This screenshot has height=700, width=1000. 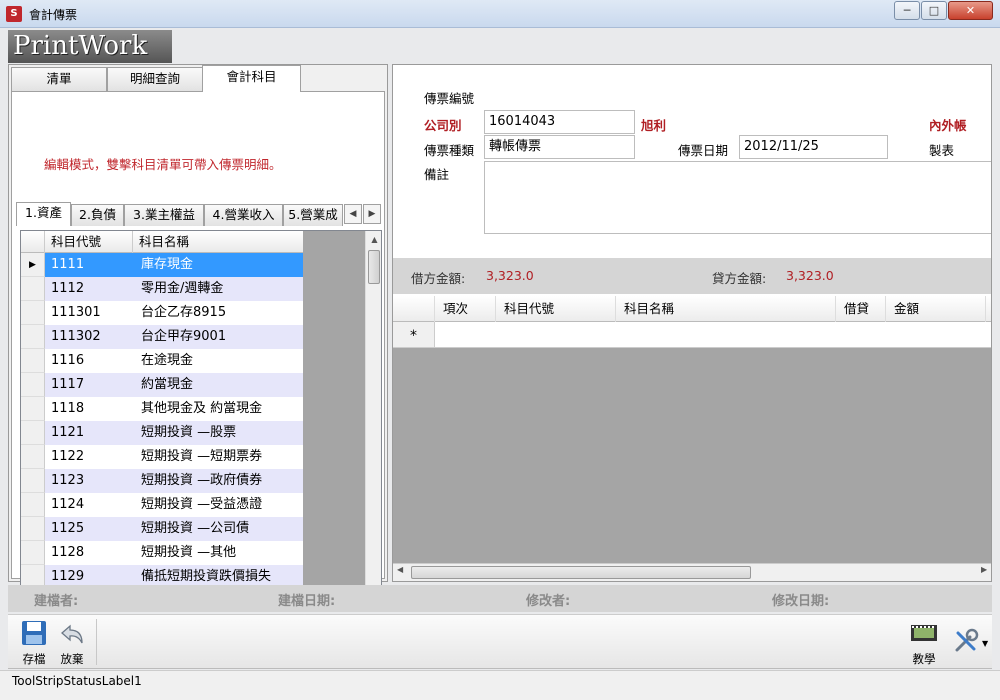 I want to click on window-title: 會計傳票, so click(x=53, y=15).